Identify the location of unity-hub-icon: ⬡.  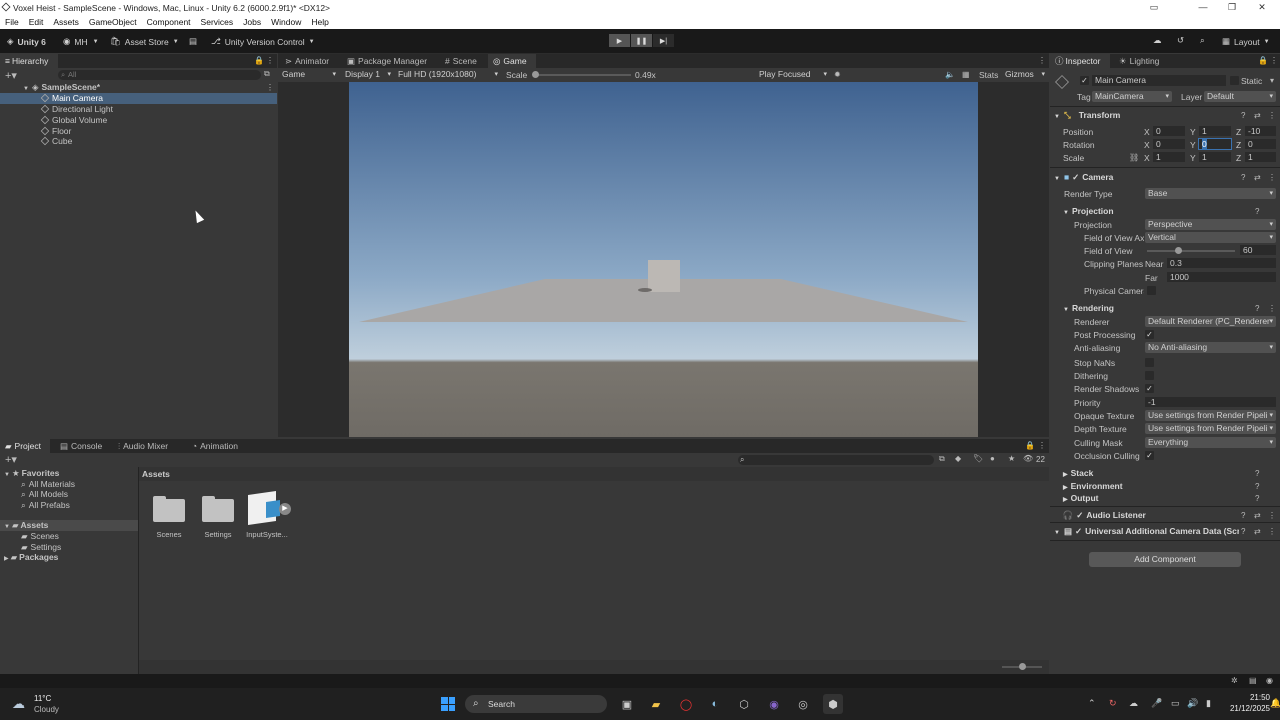
(744, 704).